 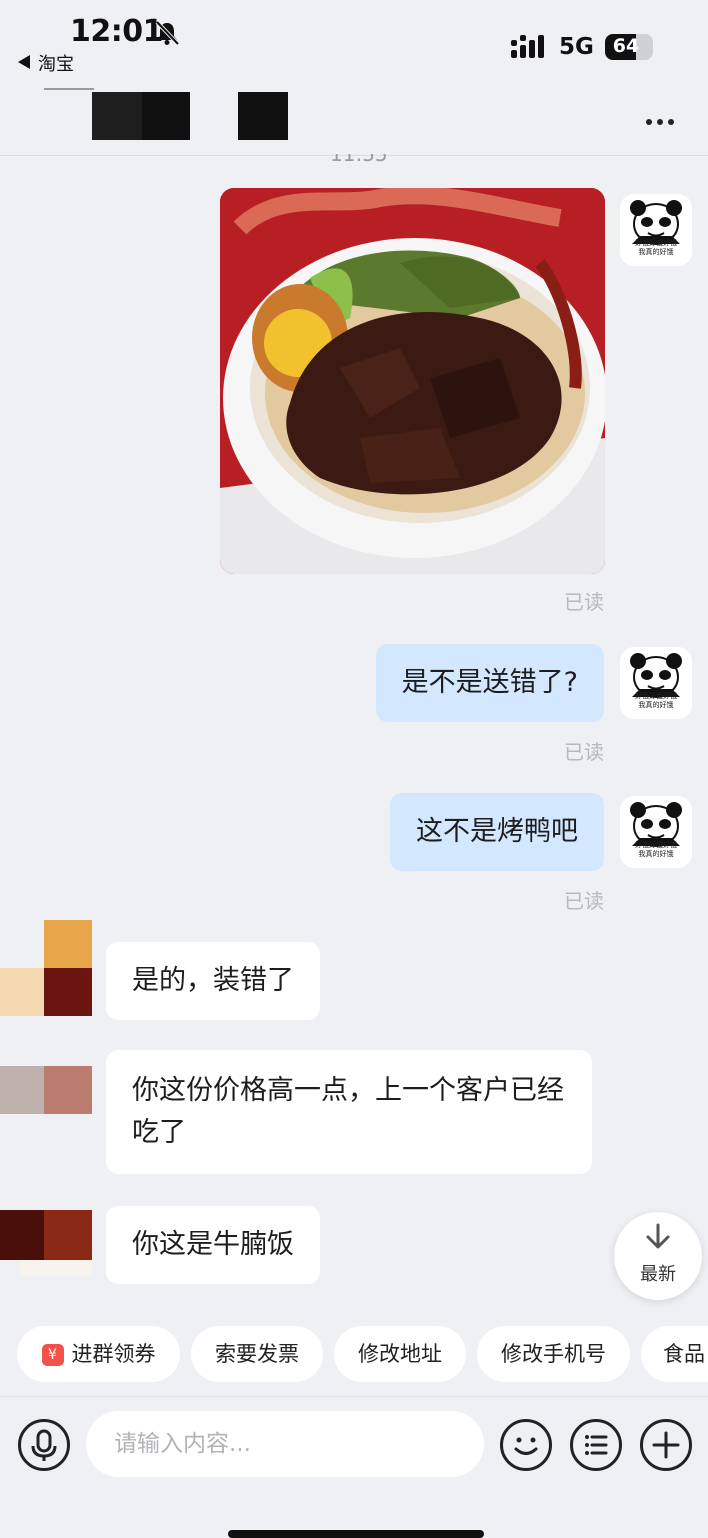 I want to click on arrow-down-icon, so click(x=658, y=1236).